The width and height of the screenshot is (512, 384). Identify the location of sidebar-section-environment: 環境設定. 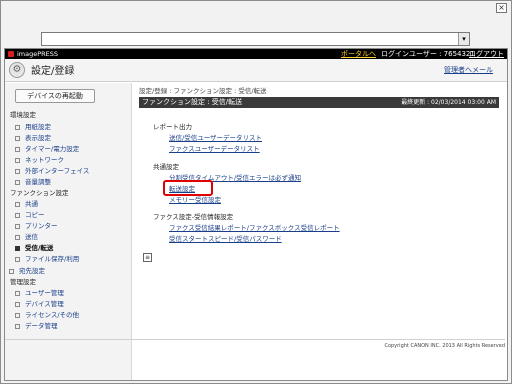
(23, 115).